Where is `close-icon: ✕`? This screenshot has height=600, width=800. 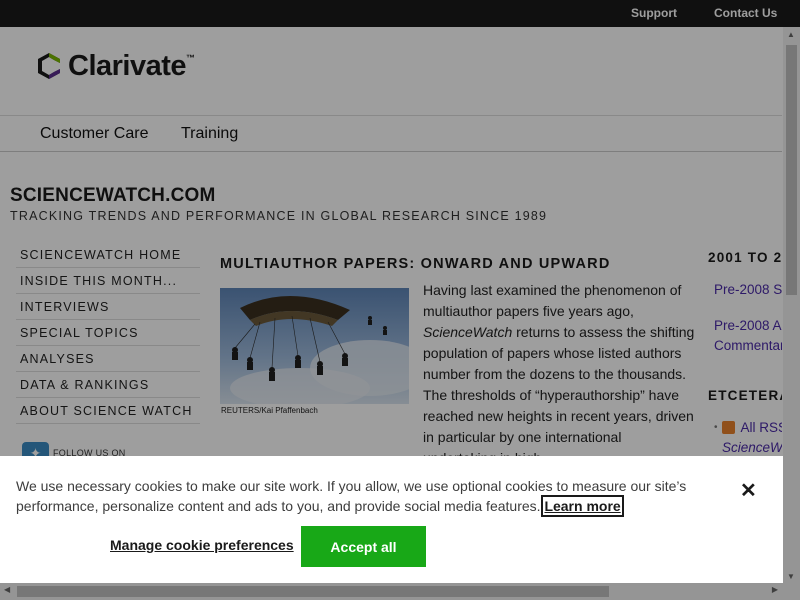
close-icon: ✕ is located at coordinates (748, 490).